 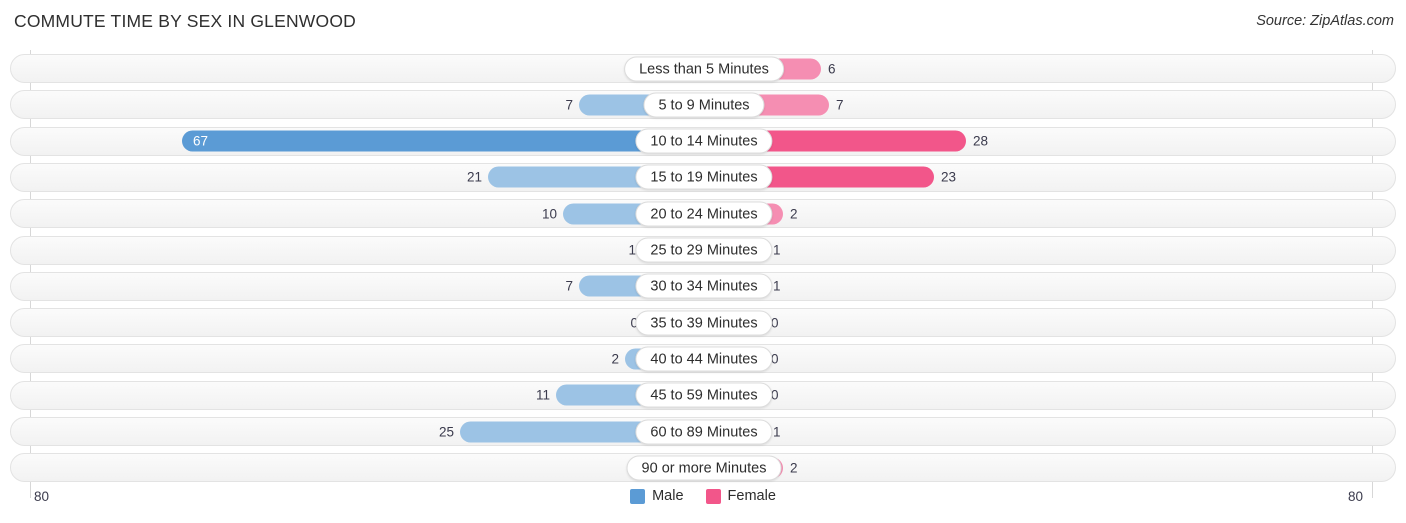 I want to click on legend-label: Male, so click(x=668, y=496).